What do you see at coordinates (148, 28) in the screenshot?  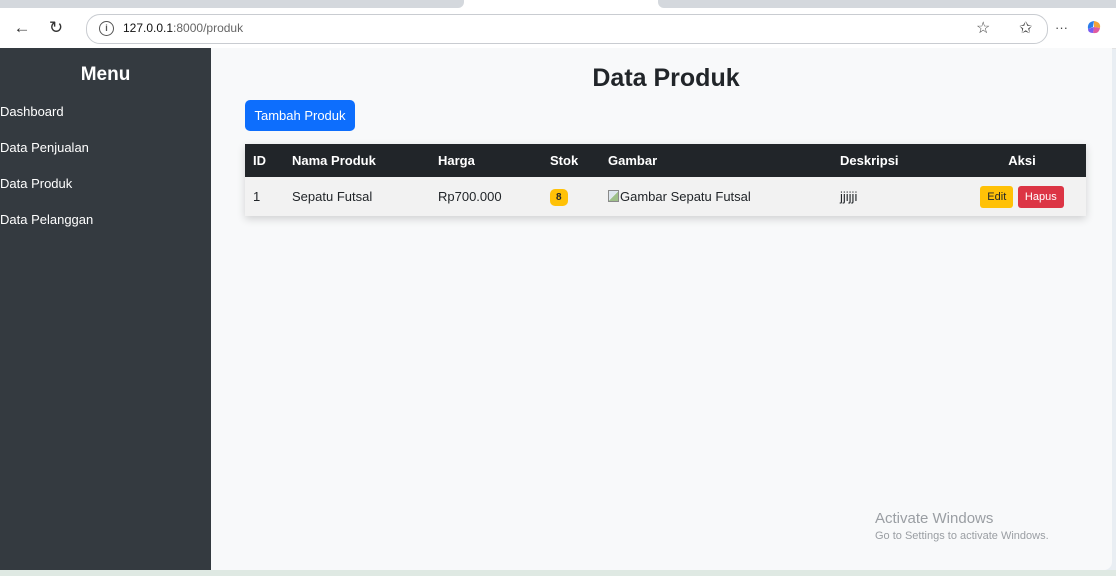 I see `url-host: 127.0.0.1` at bounding box center [148, 28].